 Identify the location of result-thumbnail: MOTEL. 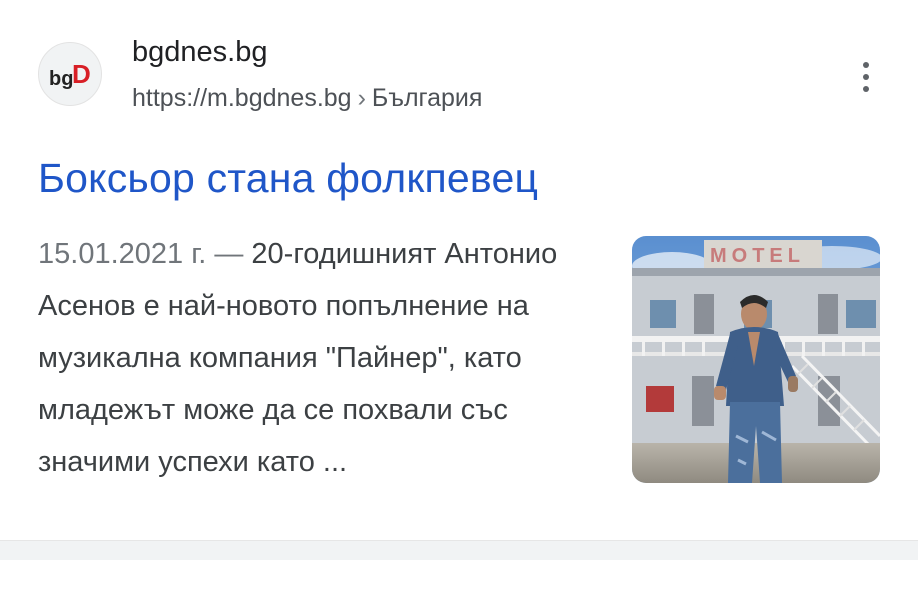
(756, 359).